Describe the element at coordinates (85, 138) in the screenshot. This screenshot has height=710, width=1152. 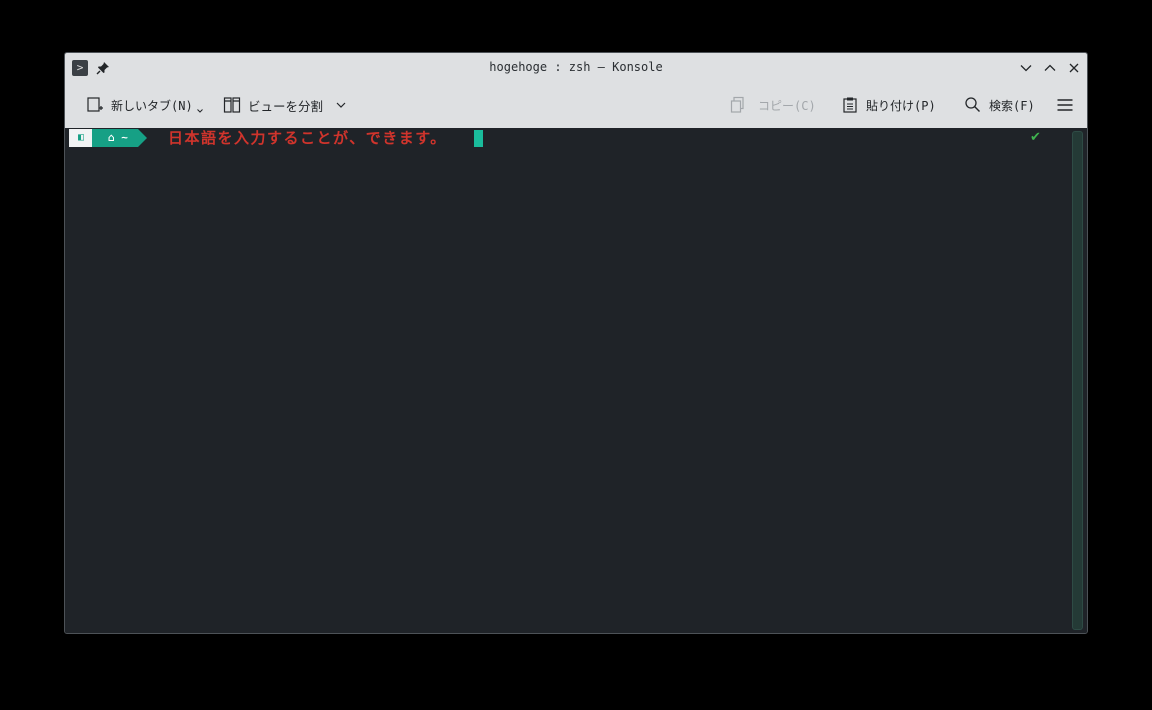
I see `prompt-os-segment: ◧` at that location.